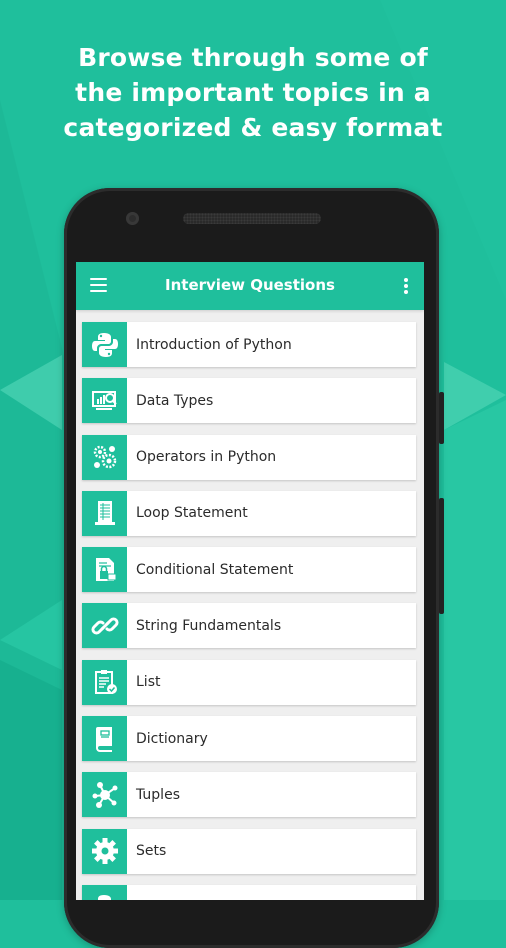  What do you see at coordinates (104, 682) in the screenshot?
I see `clipboard-check-icon` at bounding box center [104, 682].